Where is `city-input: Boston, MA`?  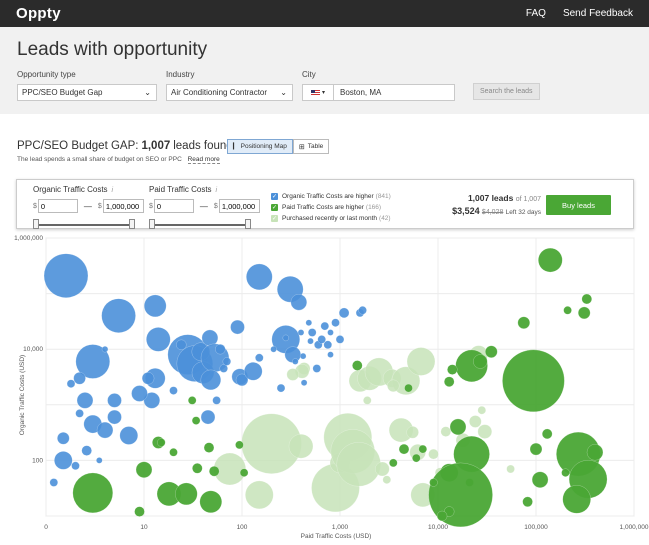 city-input: Boston, MA is located at coordinates (357, 92).